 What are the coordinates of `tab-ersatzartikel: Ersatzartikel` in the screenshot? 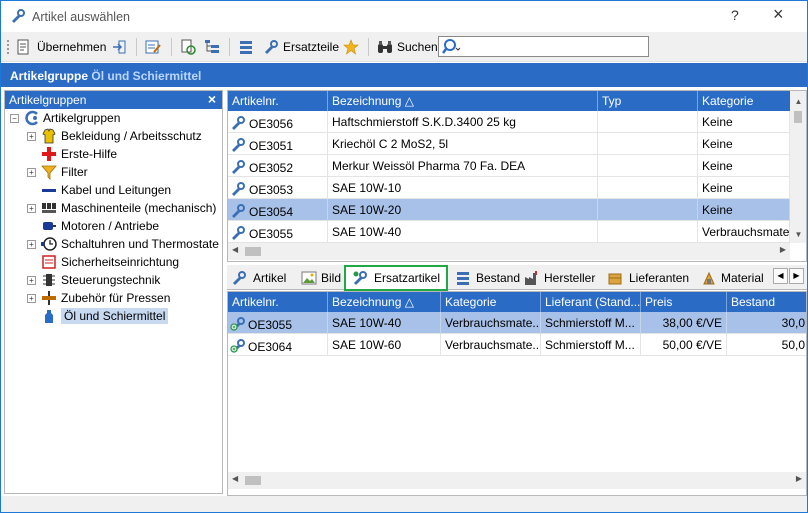 It's located at (396, 278).